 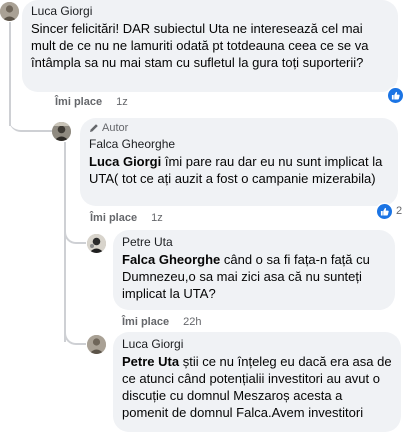 What do you see at coordinates (115, 128) in the screenshot?
I see `author-badge-label: Autor` at bounding box center [115, 128].